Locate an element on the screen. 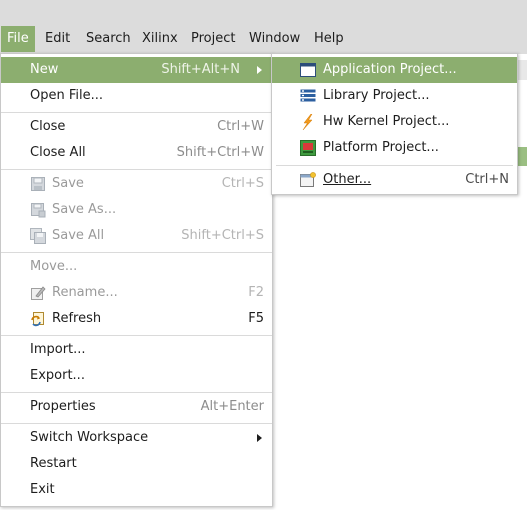  menu-help: Help is located at coordinates (329, 39).